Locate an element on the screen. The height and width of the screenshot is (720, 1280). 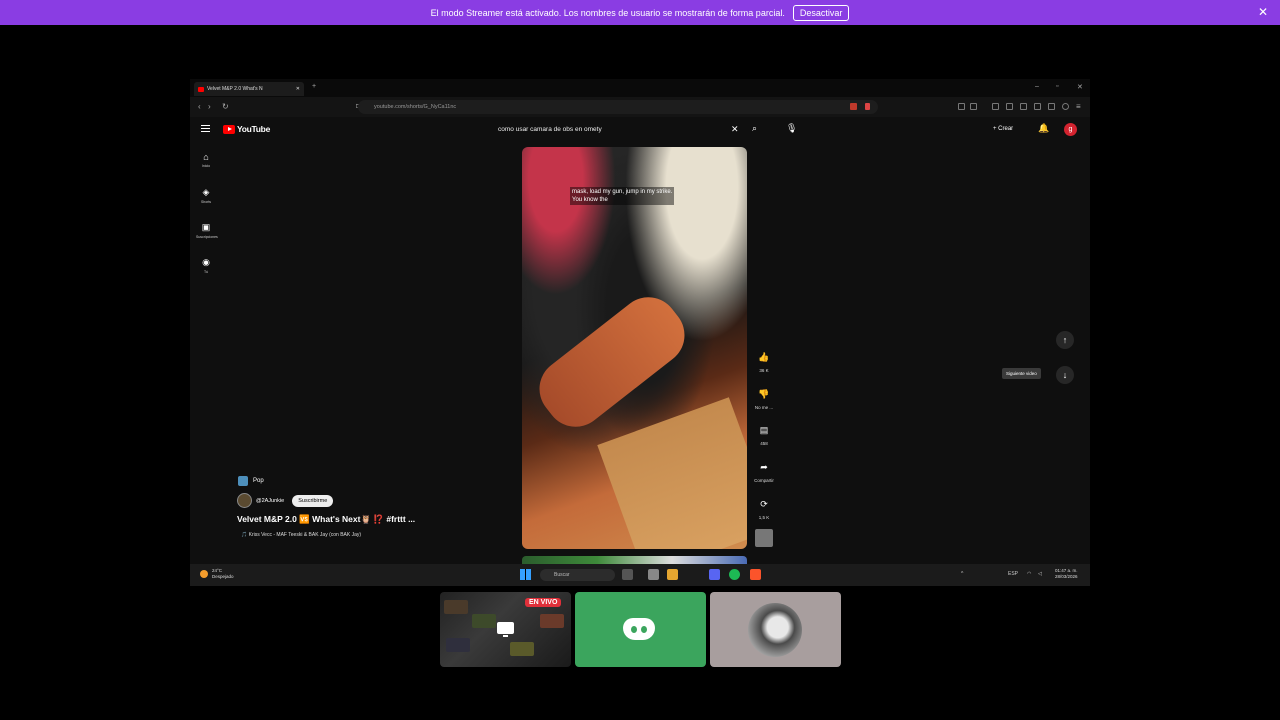
volume-icon: ◁ is located at coordinates (1040, 574).